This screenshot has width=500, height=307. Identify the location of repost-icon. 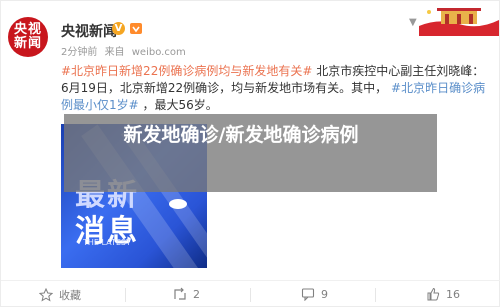
(180, 293).